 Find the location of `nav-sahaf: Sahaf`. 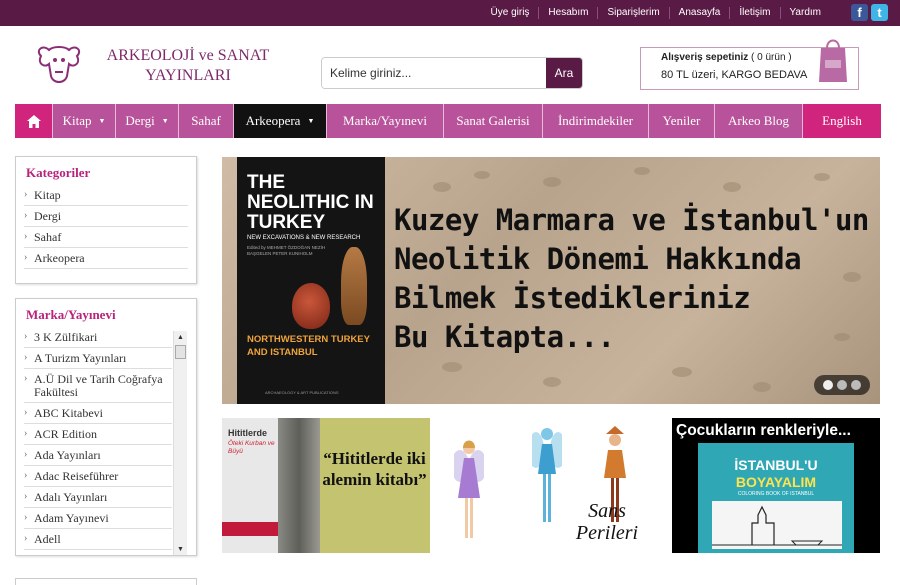

nav-sahaf: Sahaf is located at coordinates (206, 121).